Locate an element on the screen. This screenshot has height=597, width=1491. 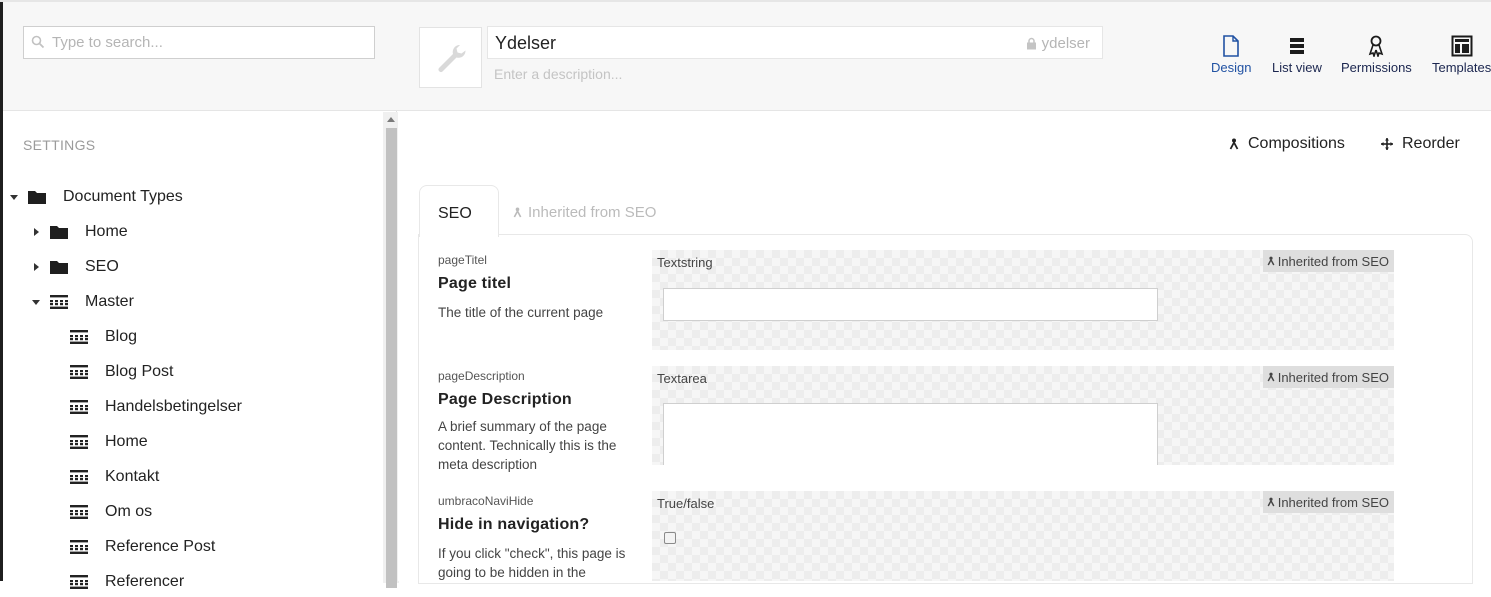
scroll-up-icon is located at coordinates (391, 119).